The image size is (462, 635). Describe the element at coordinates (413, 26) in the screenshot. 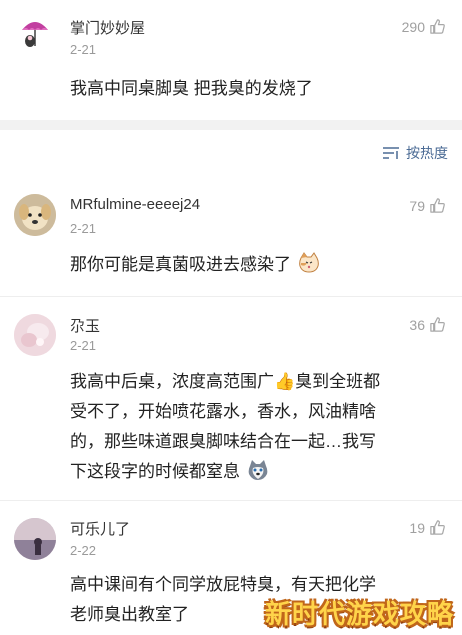

I see `like-count: 290` at that location.